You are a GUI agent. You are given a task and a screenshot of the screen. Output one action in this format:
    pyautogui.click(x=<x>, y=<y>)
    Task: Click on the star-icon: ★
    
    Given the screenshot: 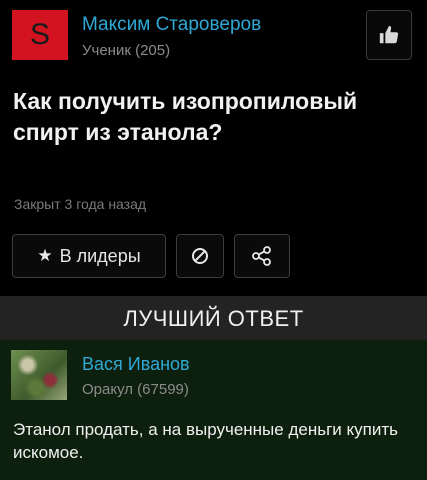 What is the action you would take?
    pyautogui.click(x=45, y=255)
    